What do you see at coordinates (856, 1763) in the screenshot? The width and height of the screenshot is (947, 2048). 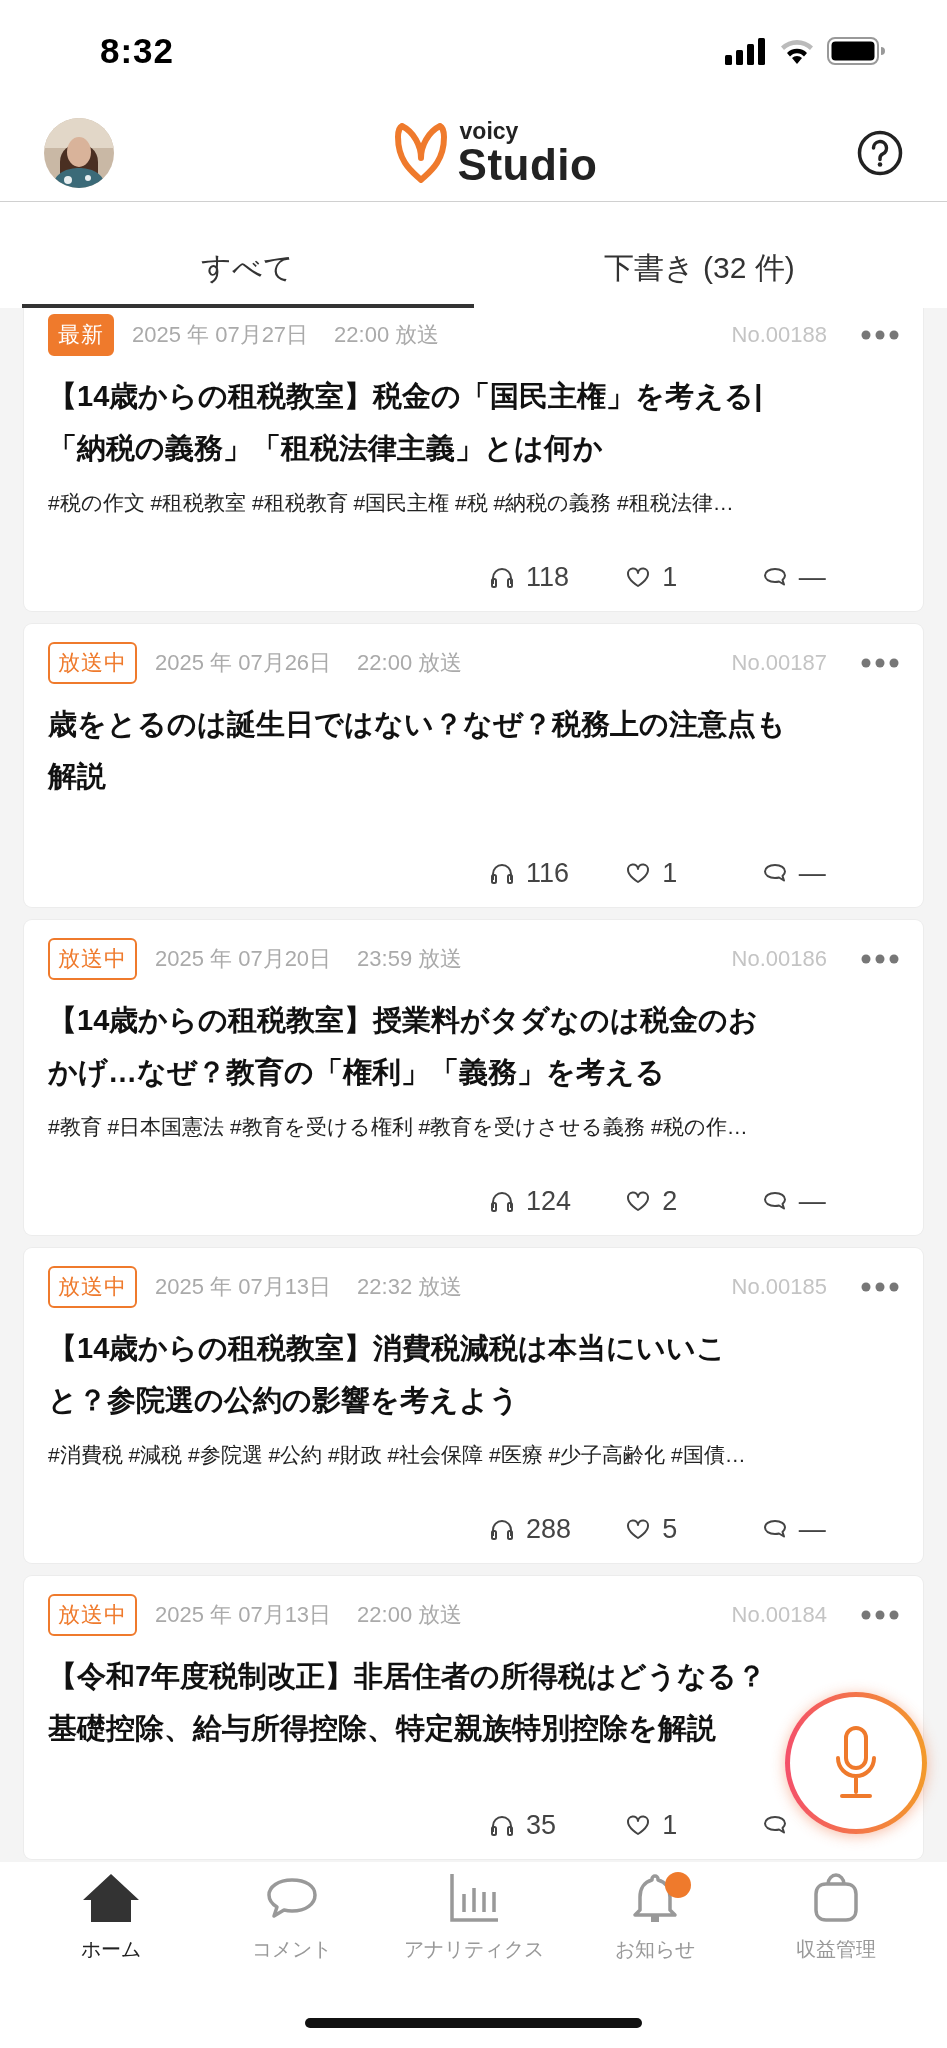 I see `microphone-icon` at bounding box center [856, 1763].